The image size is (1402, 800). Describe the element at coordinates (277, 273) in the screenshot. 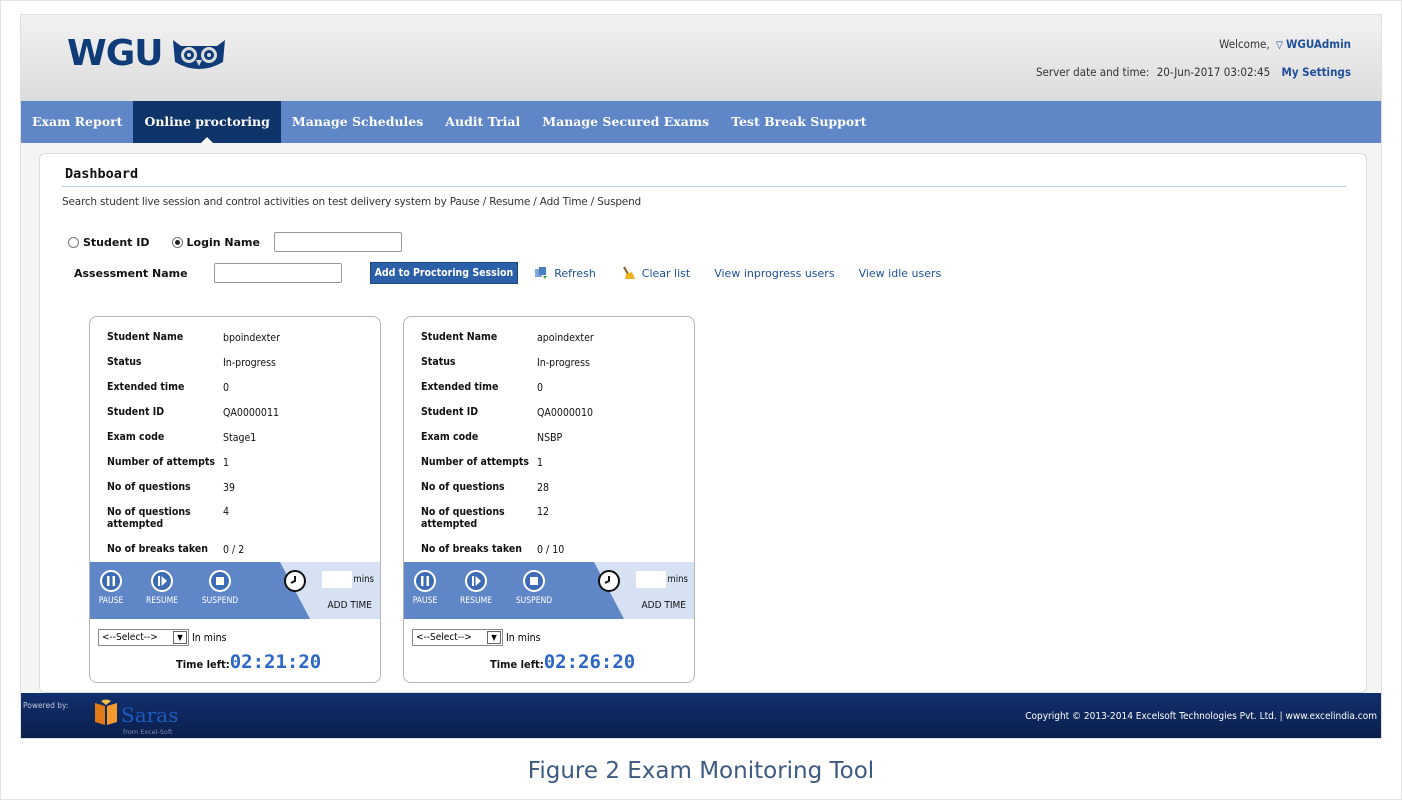

I see `assessment-name-input` at that location.